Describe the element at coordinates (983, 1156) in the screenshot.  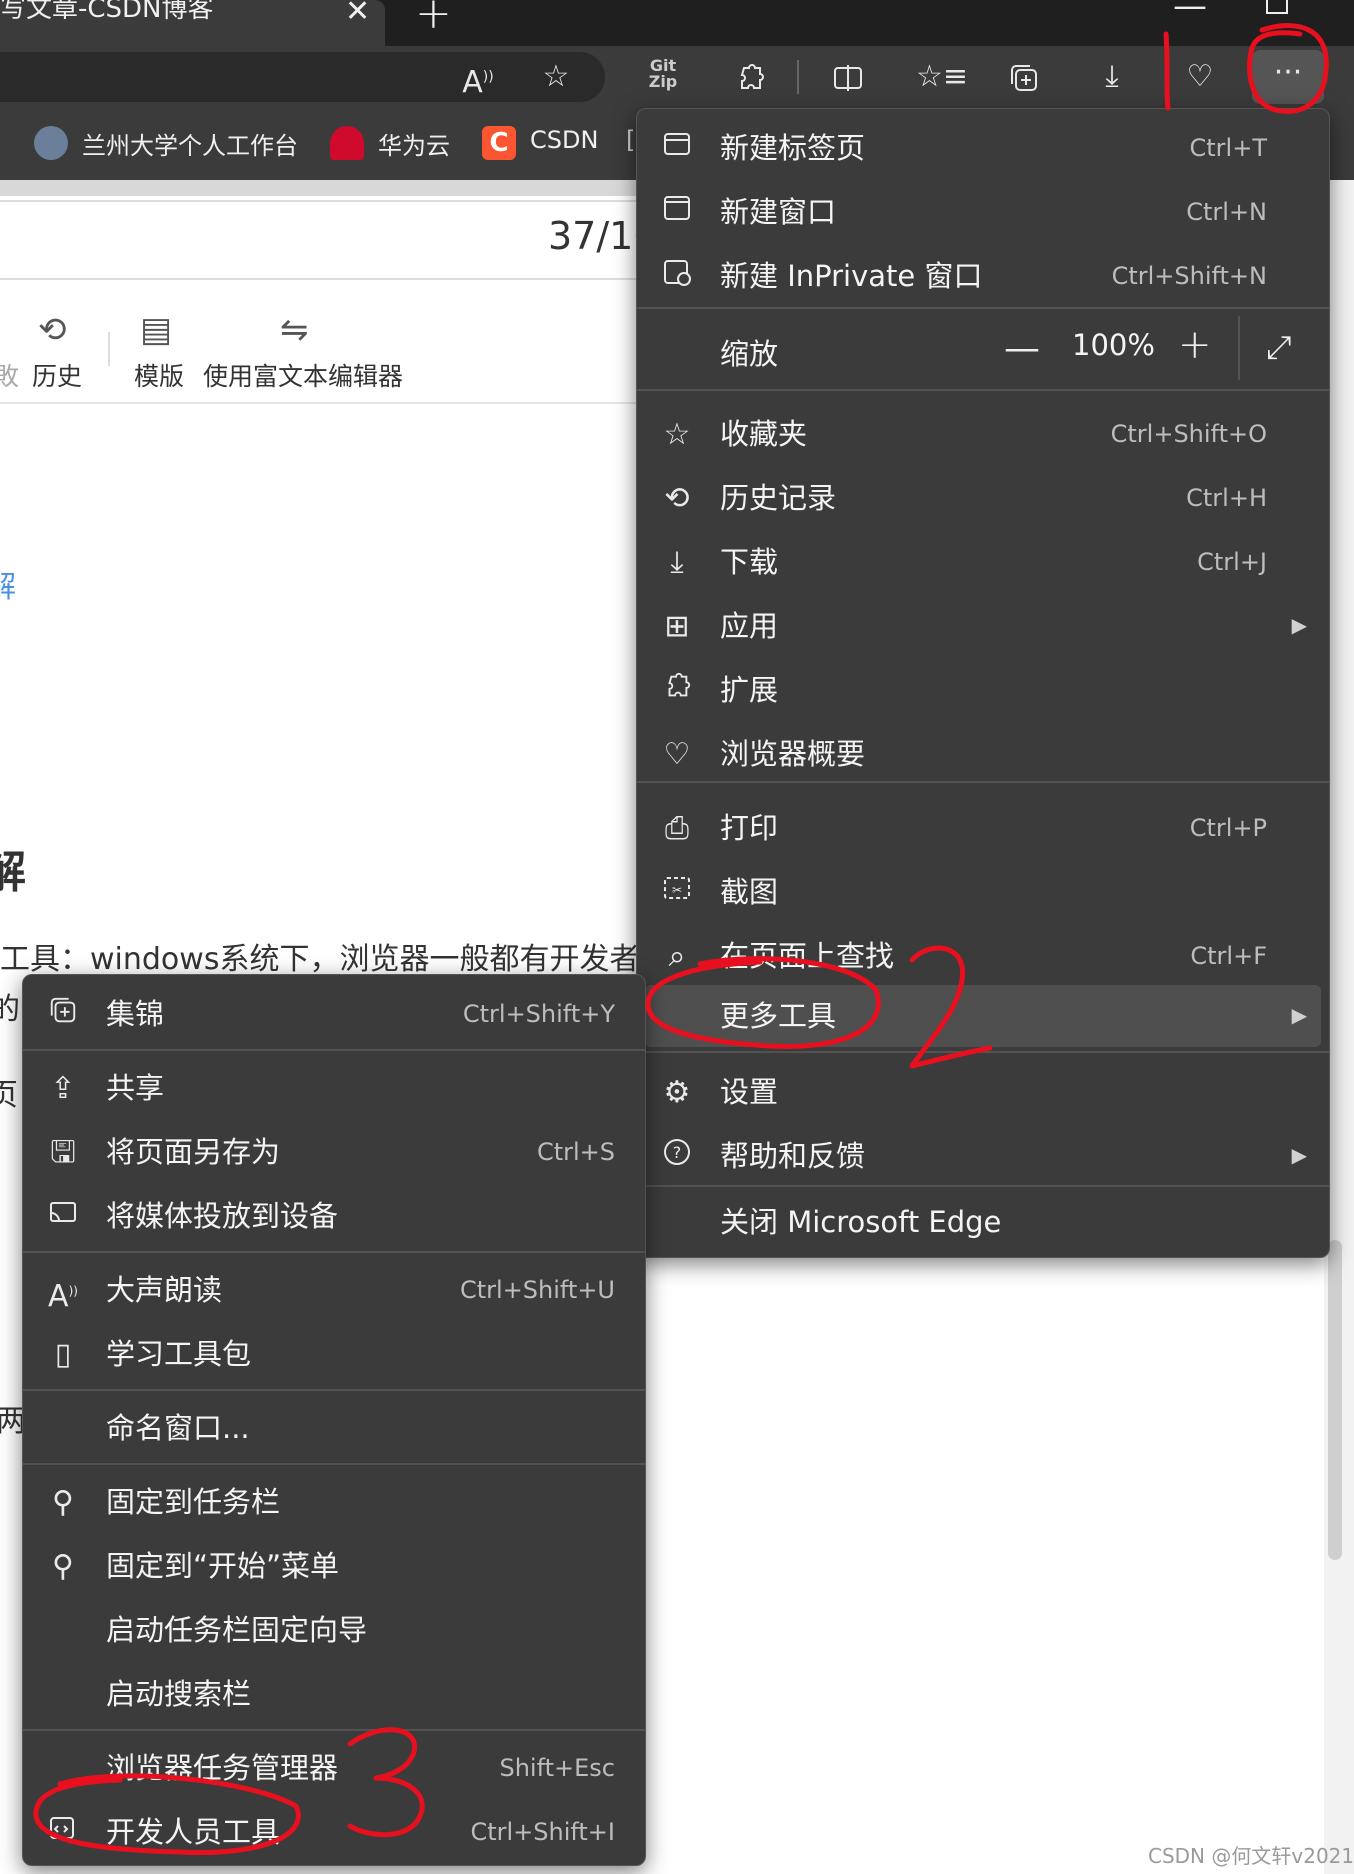
I see `menu-help-feedback: ? 帮助和反馈 ▶` at that location.